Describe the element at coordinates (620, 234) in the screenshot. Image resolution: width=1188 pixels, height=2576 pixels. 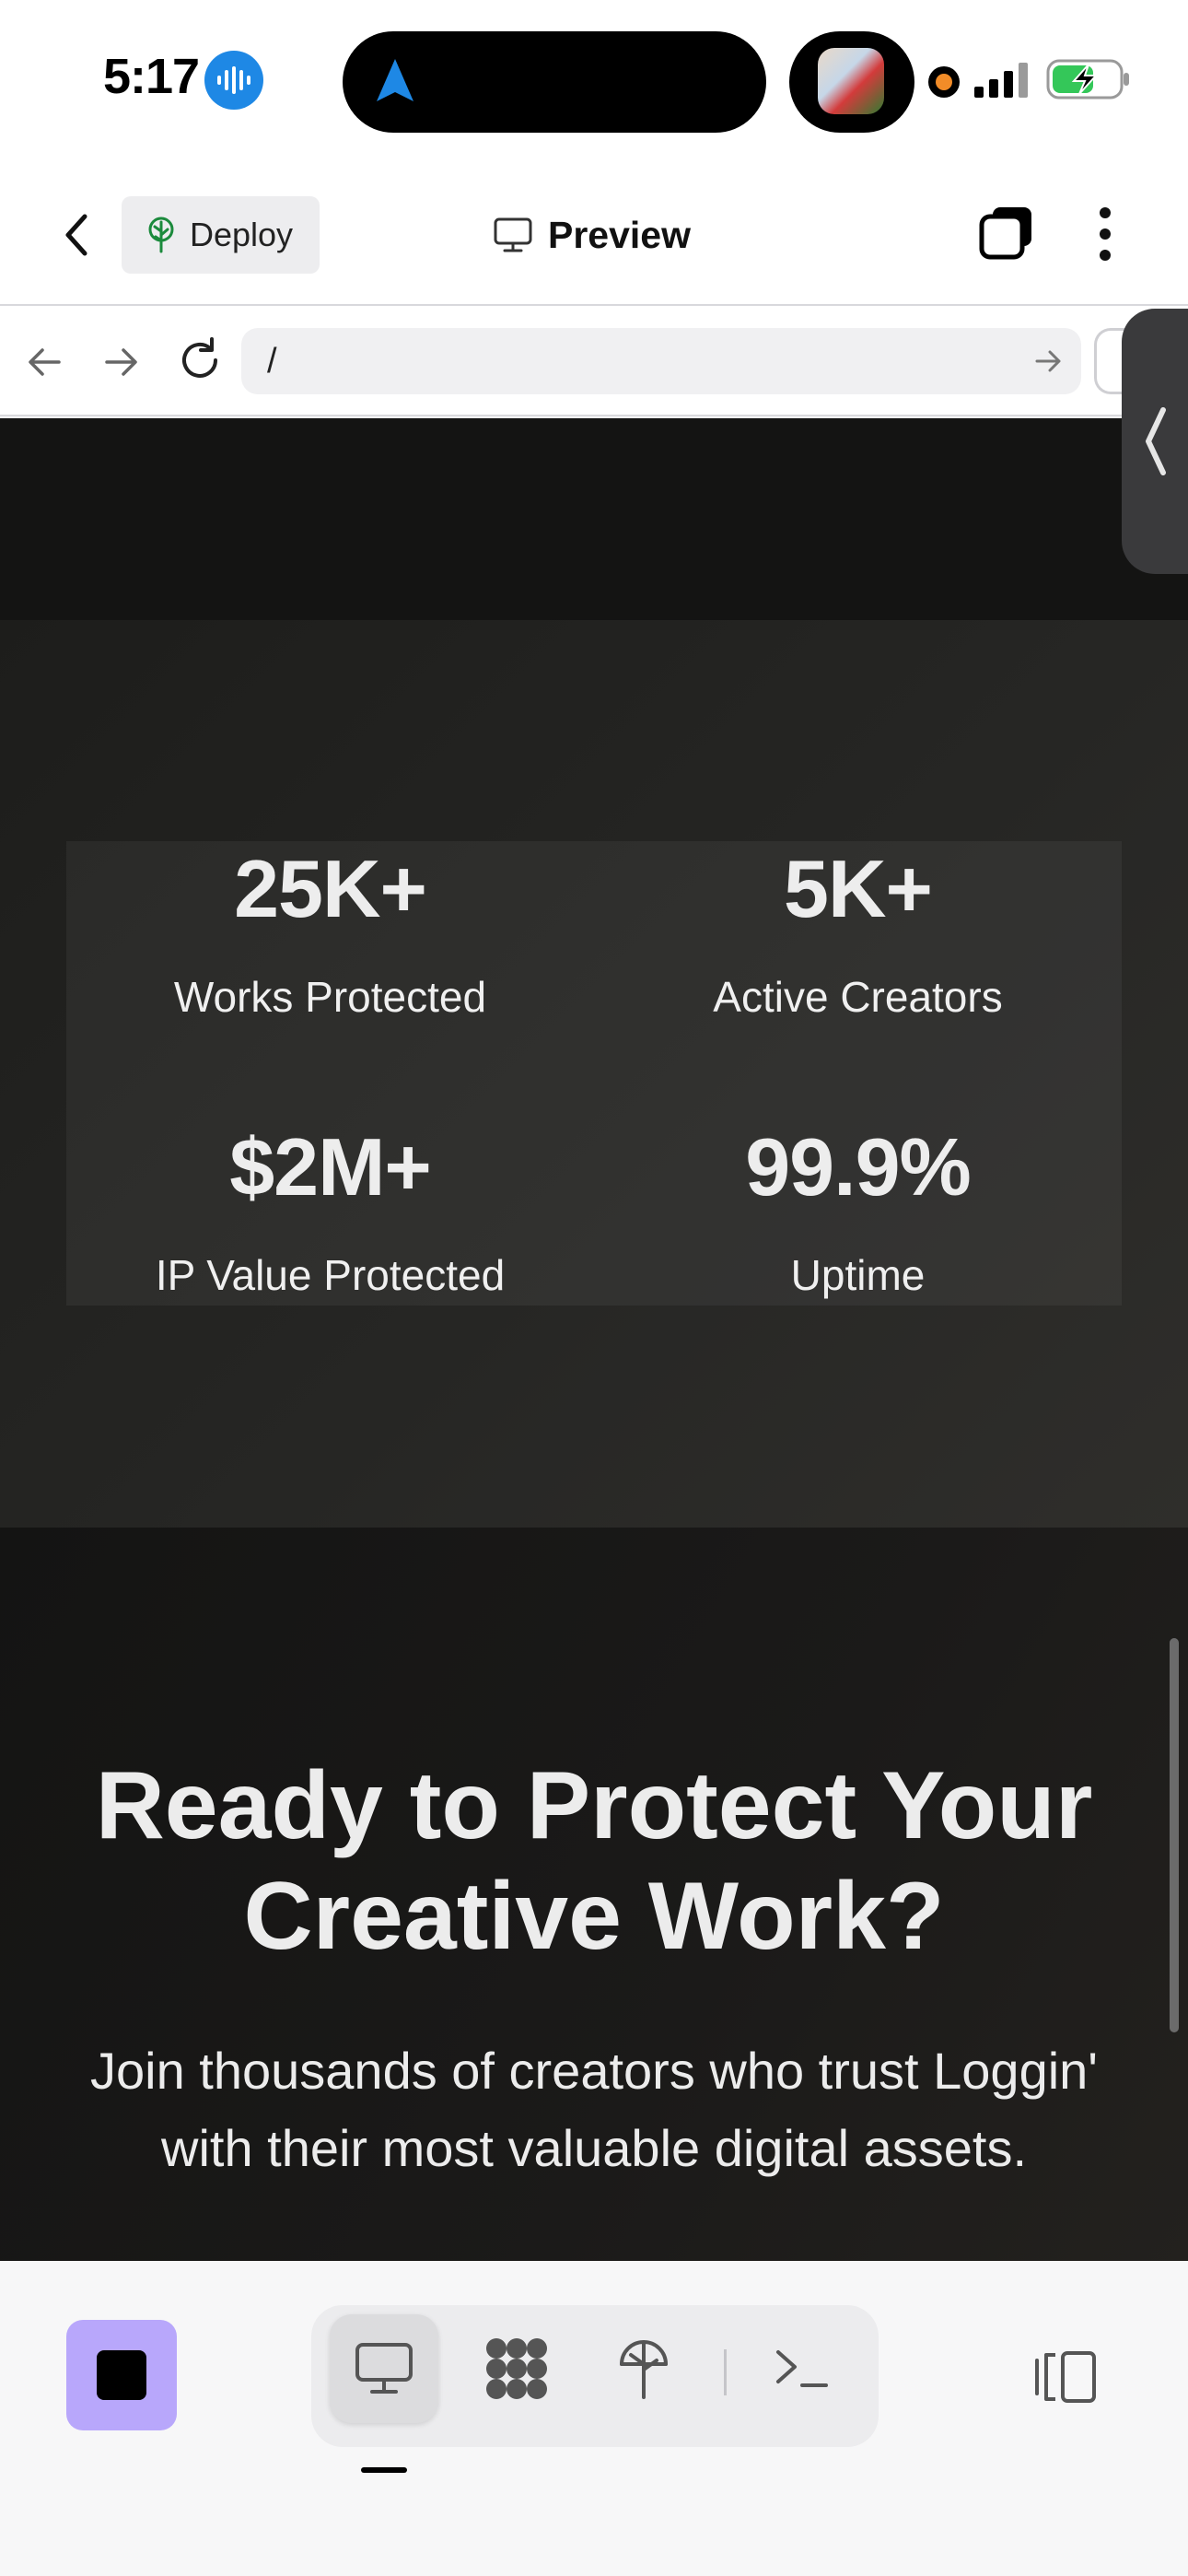
I see `page-title-label: Preview` at that location.